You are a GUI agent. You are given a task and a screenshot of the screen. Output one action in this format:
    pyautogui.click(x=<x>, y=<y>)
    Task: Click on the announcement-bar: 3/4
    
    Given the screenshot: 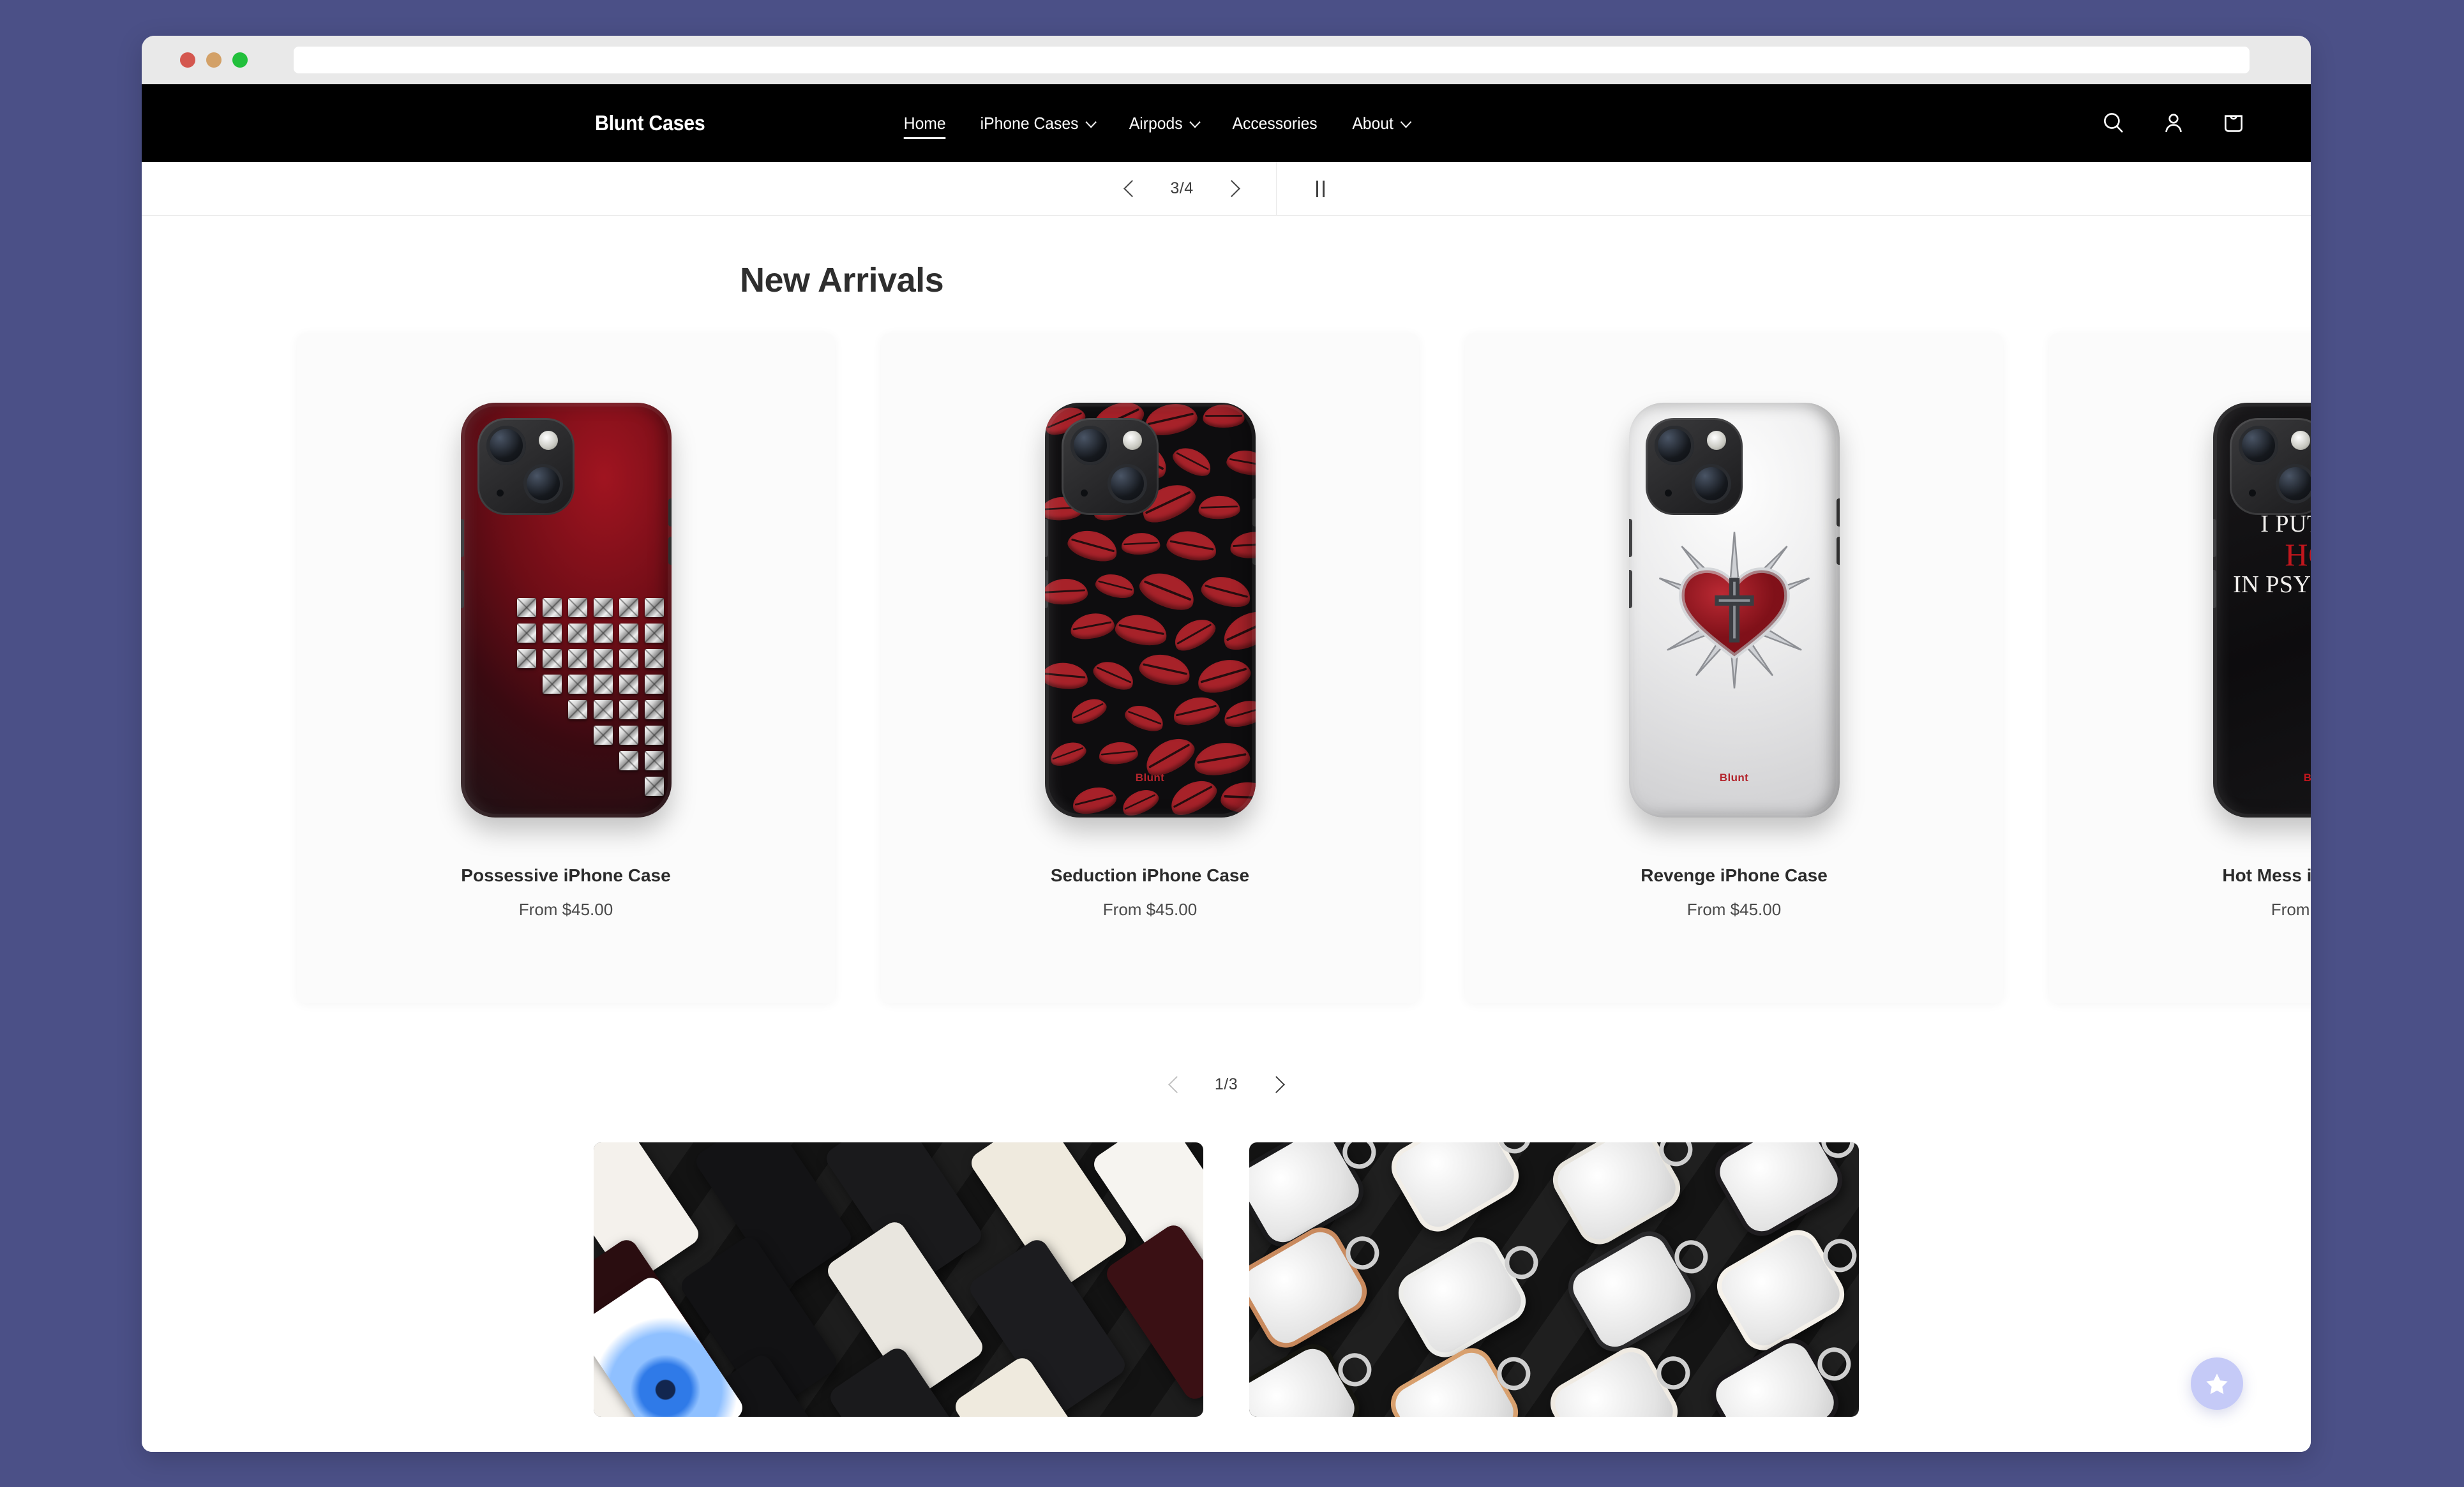 What is the action you would take?
    pyautogui.click(x=1226, y=188)
    